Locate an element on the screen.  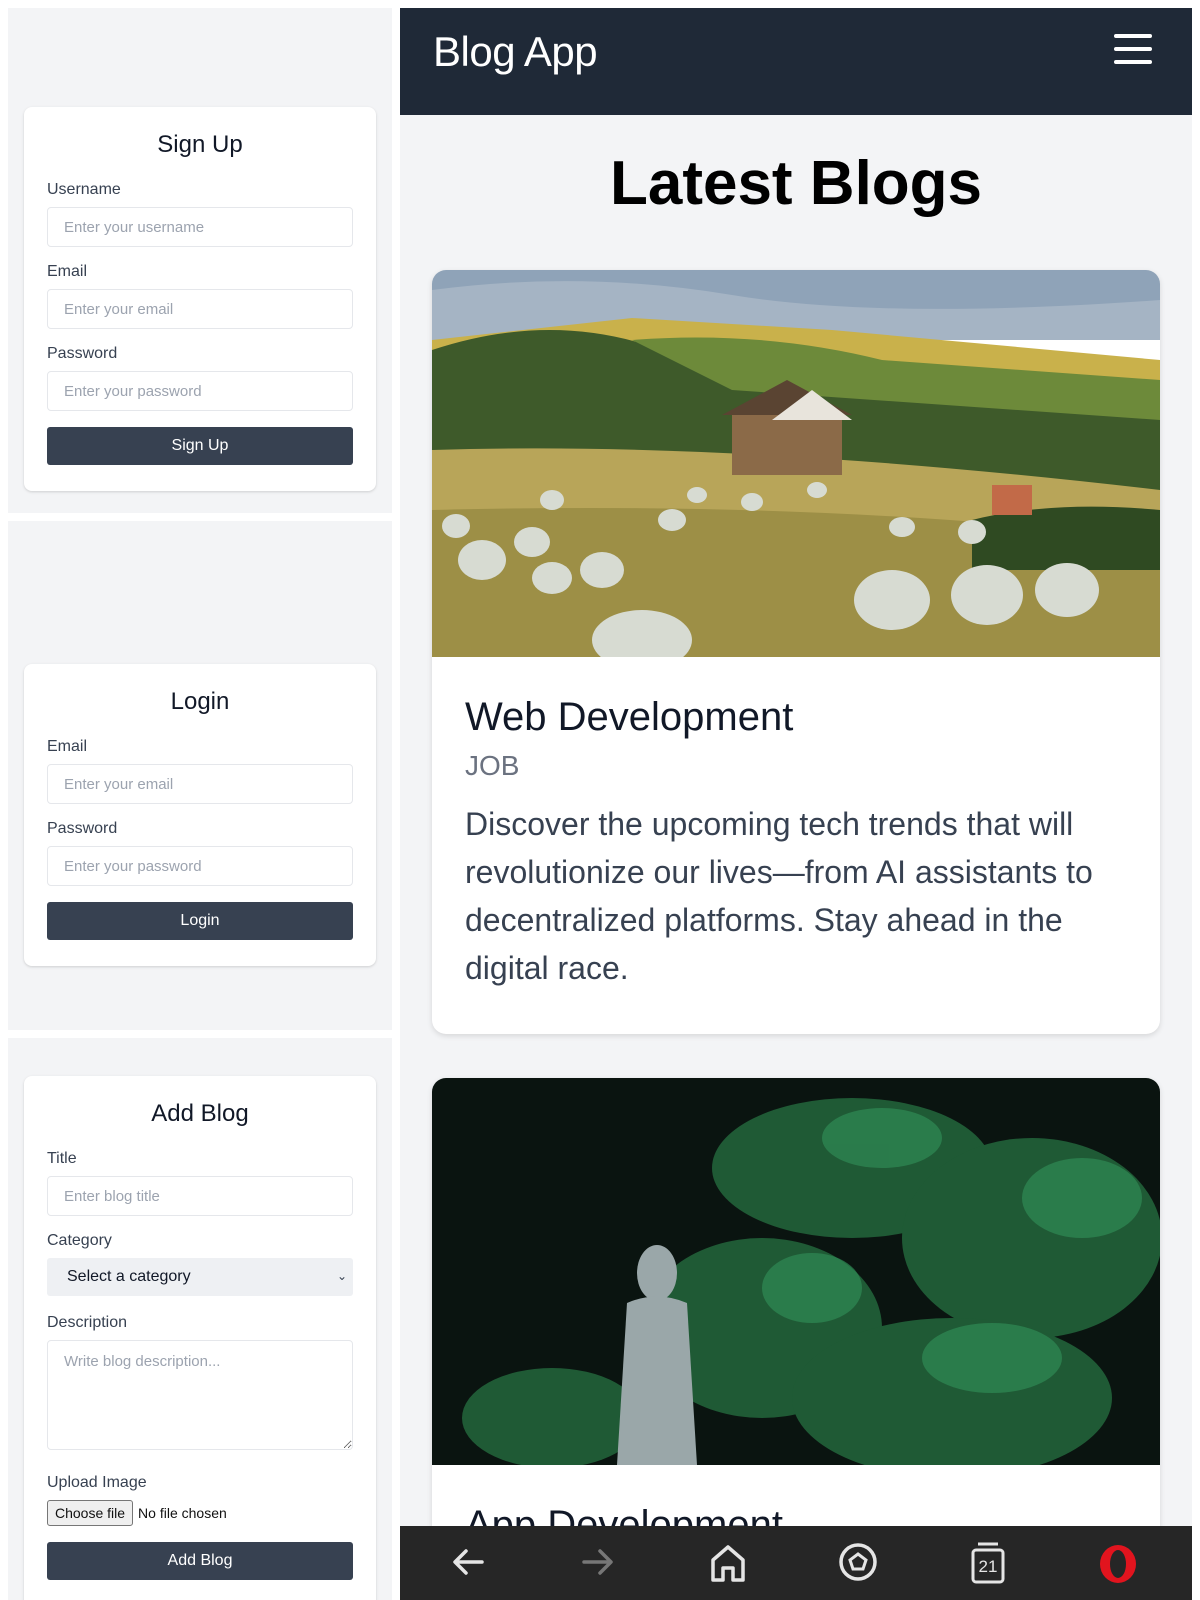
blog-category: JOB is located at coordinates (492, 765).